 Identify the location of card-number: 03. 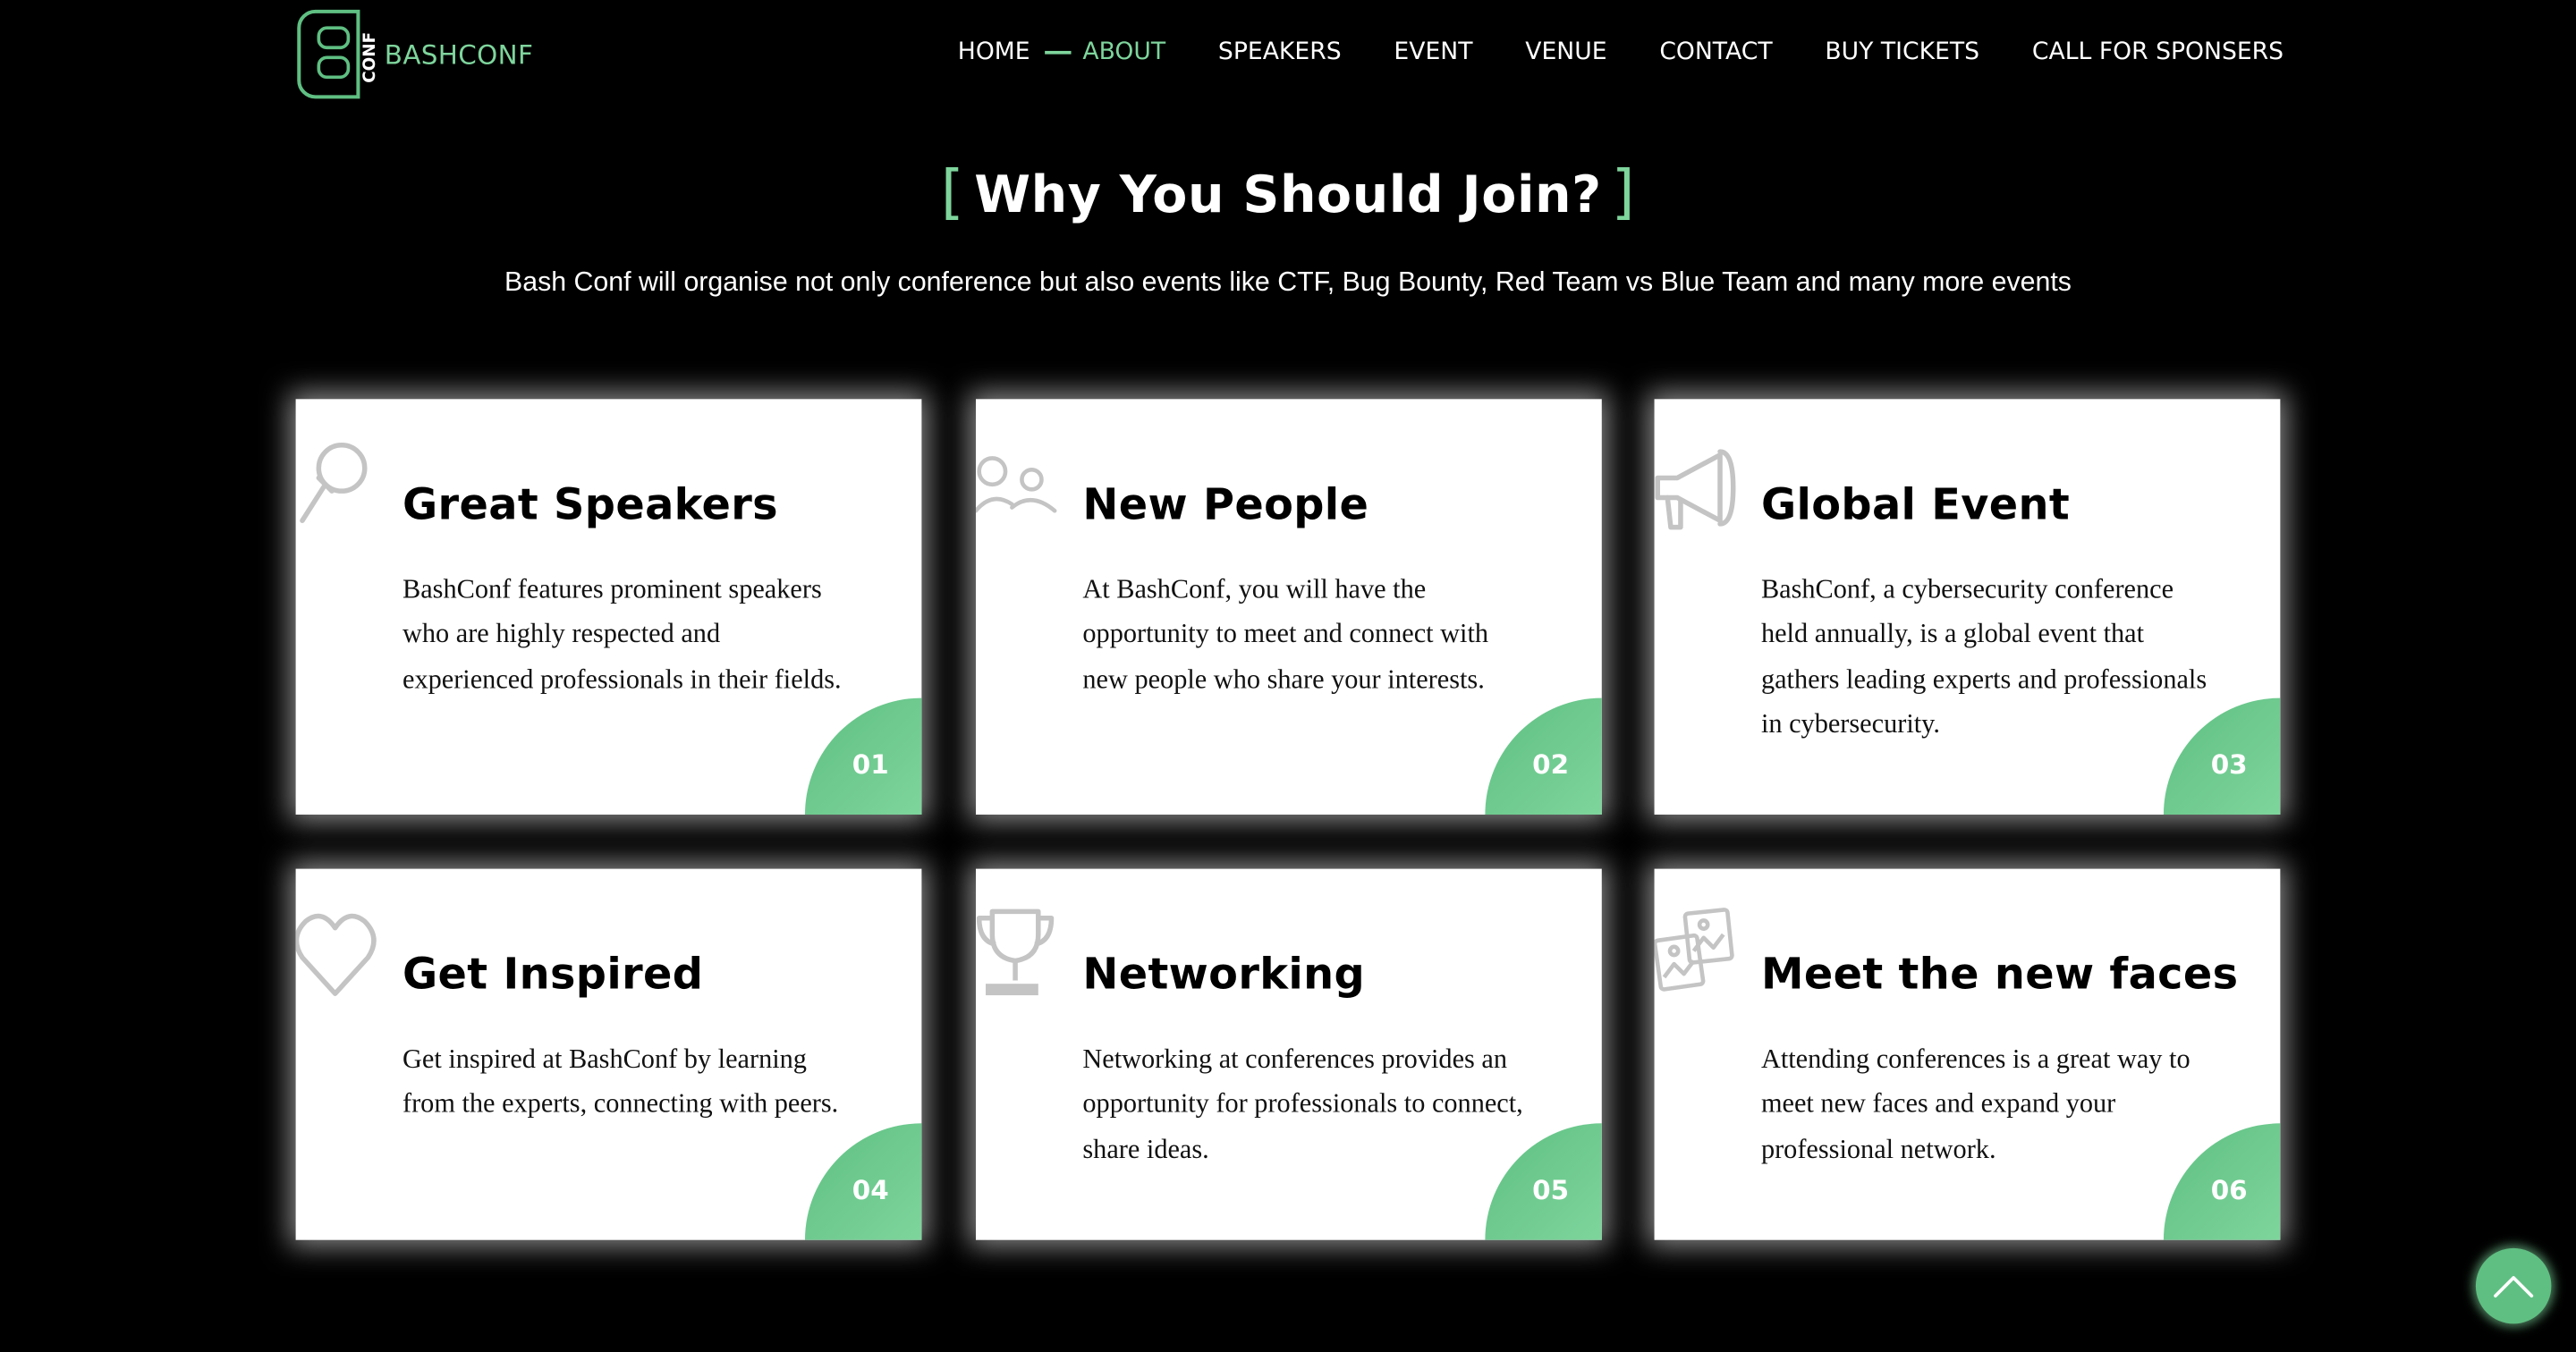
(2229, 764).